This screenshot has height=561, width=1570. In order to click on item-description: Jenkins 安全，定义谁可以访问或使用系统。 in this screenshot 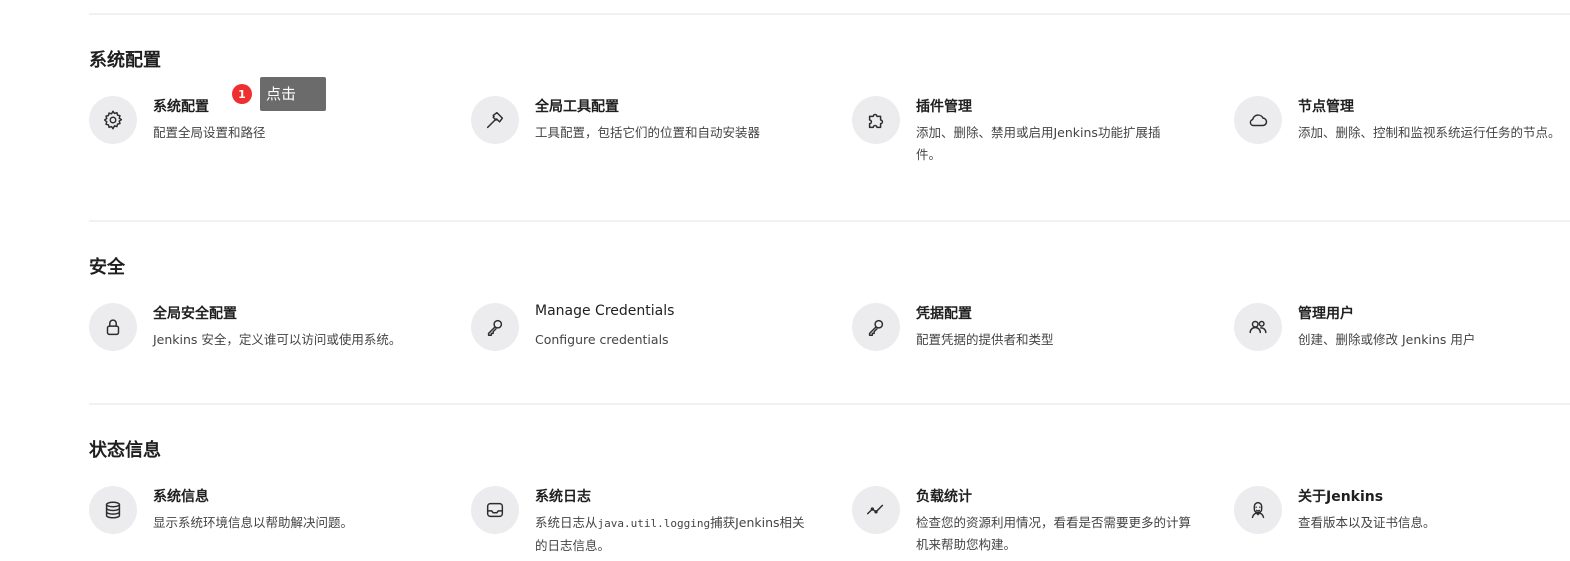, I will do `click(277, 339)`.